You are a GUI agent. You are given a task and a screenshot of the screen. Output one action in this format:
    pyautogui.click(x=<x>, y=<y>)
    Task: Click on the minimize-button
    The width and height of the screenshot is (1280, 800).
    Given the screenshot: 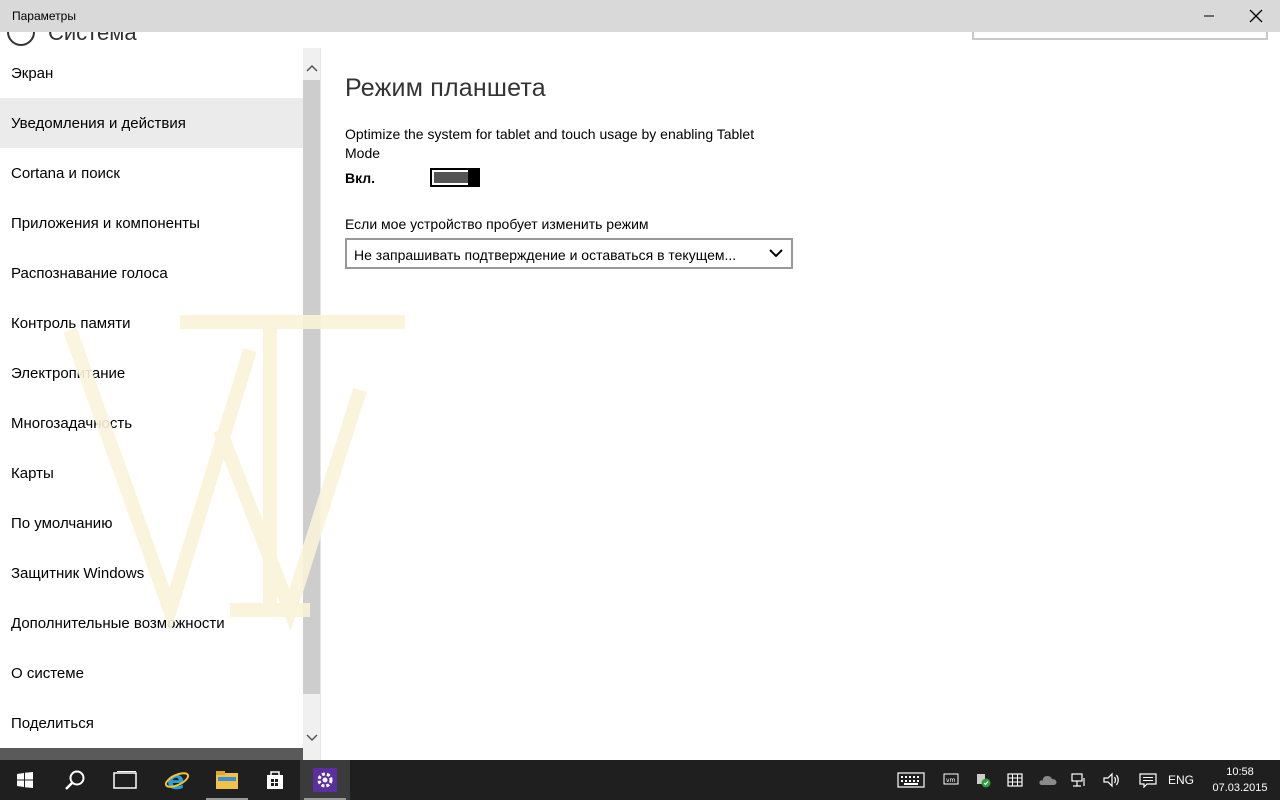 What is the action you would take?
    pyautogui.click(x=1209, y=16)
    